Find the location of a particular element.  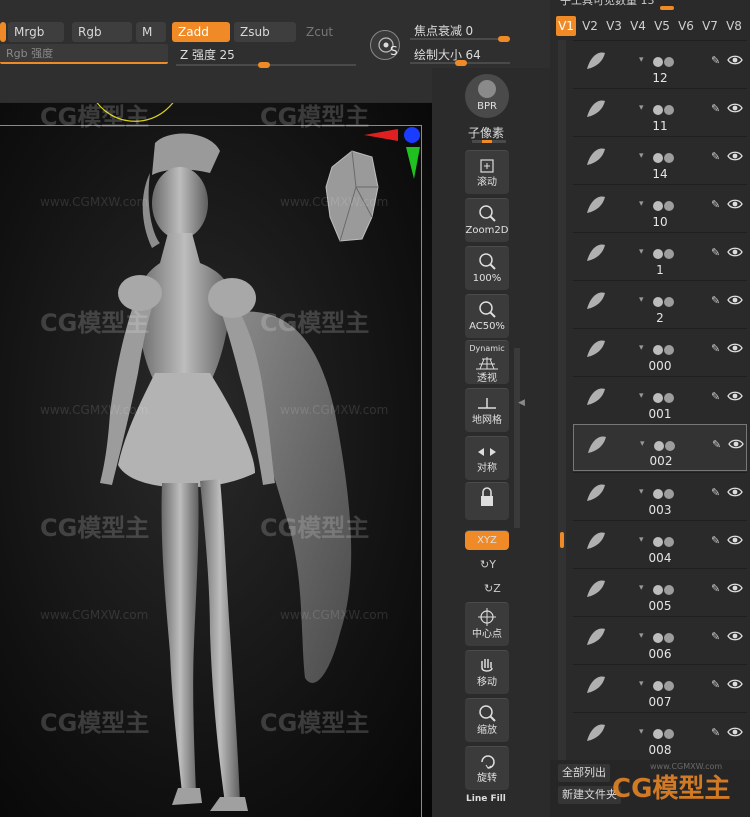

subtool-row: ▾ ✎ 14 is located at coordinates (660, 159).